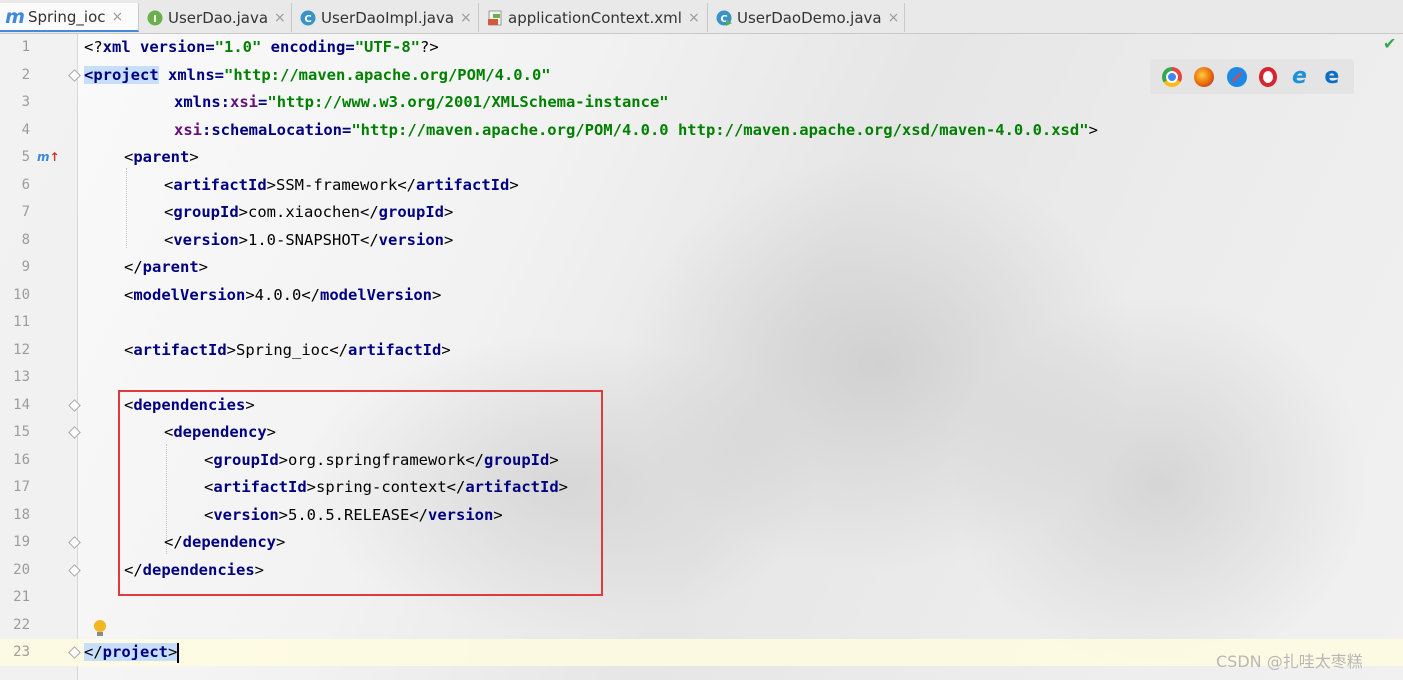 The height and width of the screenshot is (680, 1403). What do you see at coordinates (25, 212) in the screenshot?
I see `line-number: 7` at bounding box center [25, 212].